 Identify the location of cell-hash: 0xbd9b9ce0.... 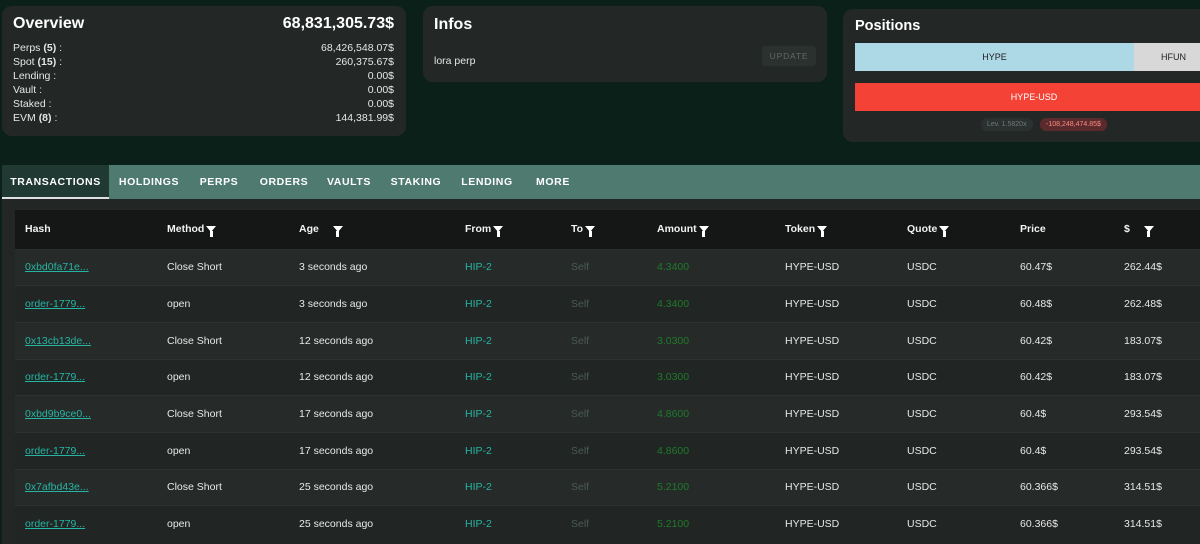
(91, 414).